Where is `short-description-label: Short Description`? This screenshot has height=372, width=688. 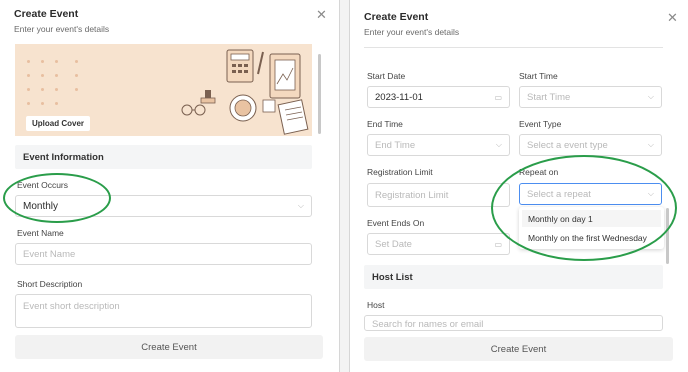 short-description-label: Short Description is located at coordinates (50, 284).